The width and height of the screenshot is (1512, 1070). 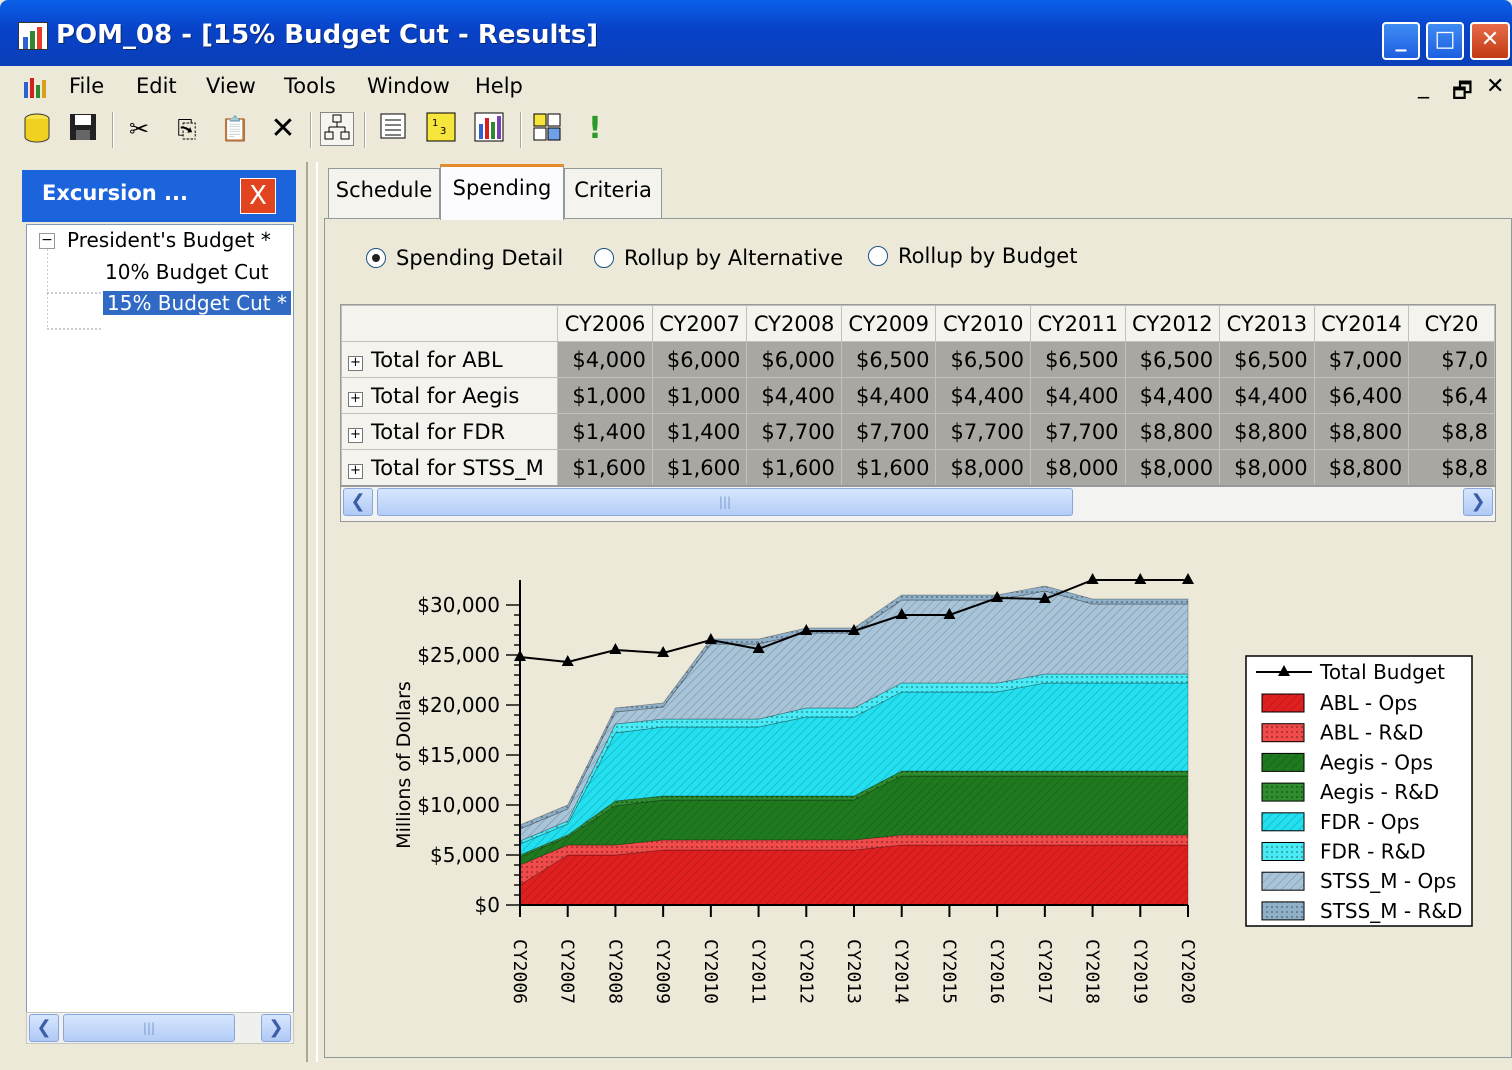 What do you see at coordinates (1361, 395) in the screenshot?
I see `grid-cell: $6,400` at bounding box center [1361, 395].